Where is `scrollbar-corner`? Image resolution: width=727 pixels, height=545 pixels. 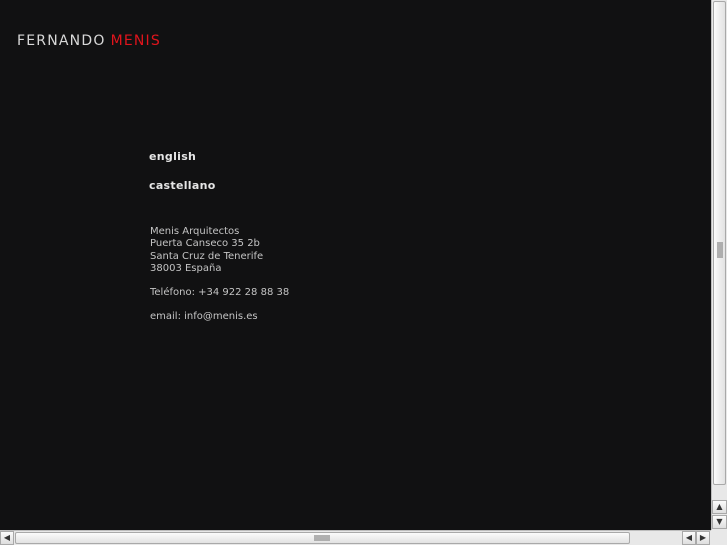
scrollbar-corner is located at coordinates (719, 537).